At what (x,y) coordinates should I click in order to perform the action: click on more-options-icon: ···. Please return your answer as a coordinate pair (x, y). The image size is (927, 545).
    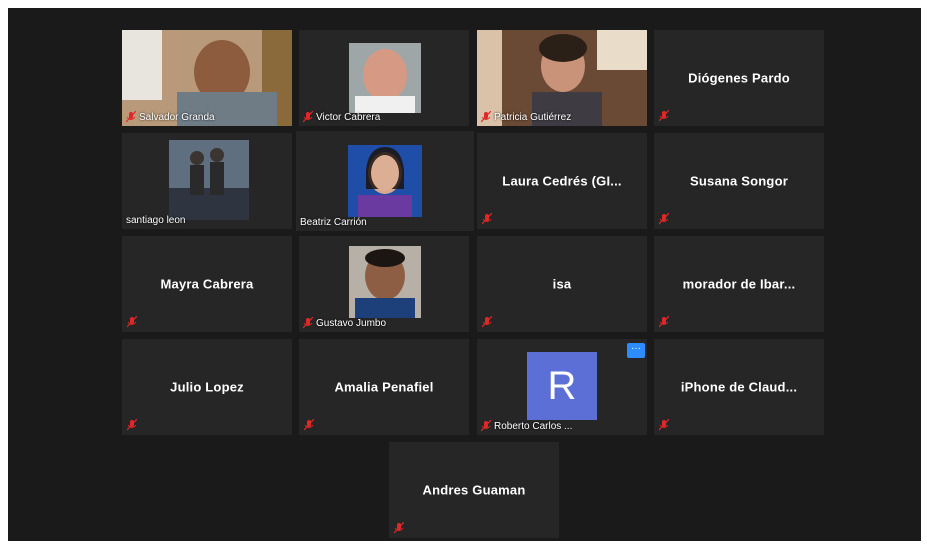
    Looking at the image, I should click on (636, 350).